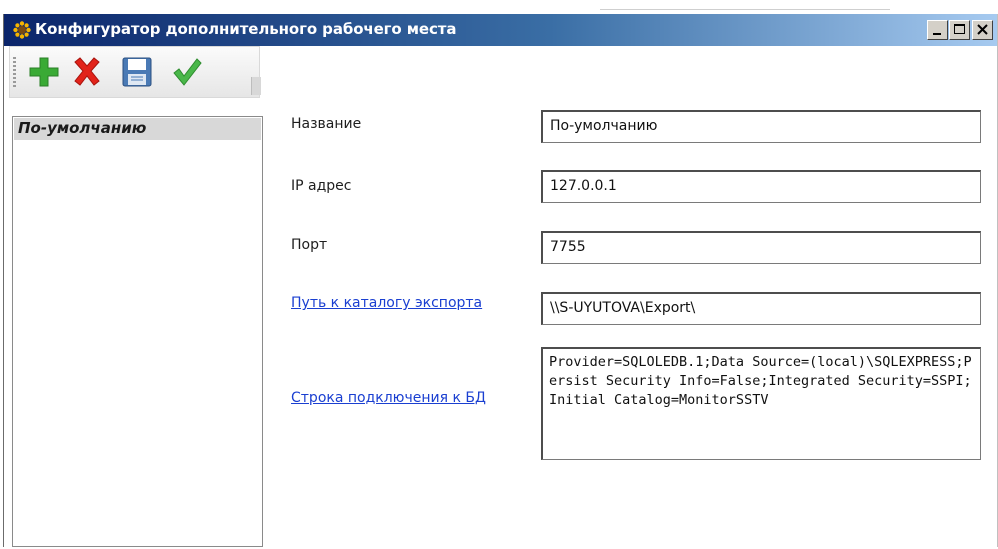  What do you see at coordinates (187, 72) in the screenshot?
I see `checkmark-icon` at bounding box center [187, 72].